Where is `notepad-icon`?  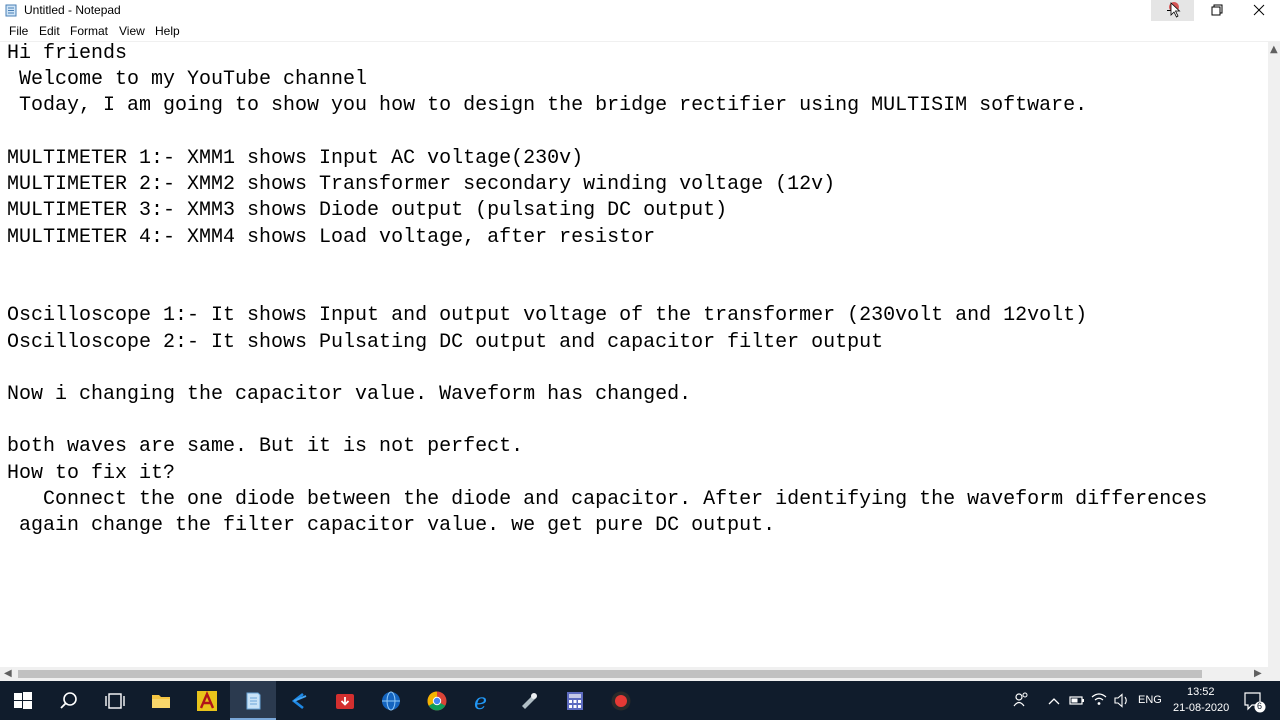
notepad-icon is located at coordinates (253, 701).